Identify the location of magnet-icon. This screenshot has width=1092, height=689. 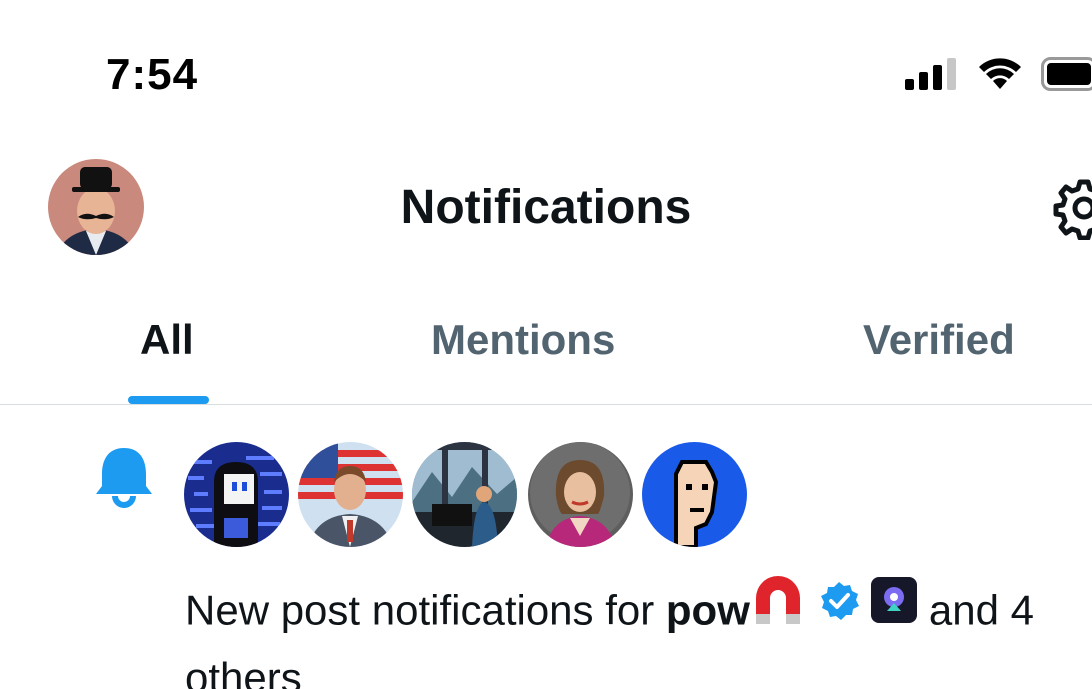
(778, 607).